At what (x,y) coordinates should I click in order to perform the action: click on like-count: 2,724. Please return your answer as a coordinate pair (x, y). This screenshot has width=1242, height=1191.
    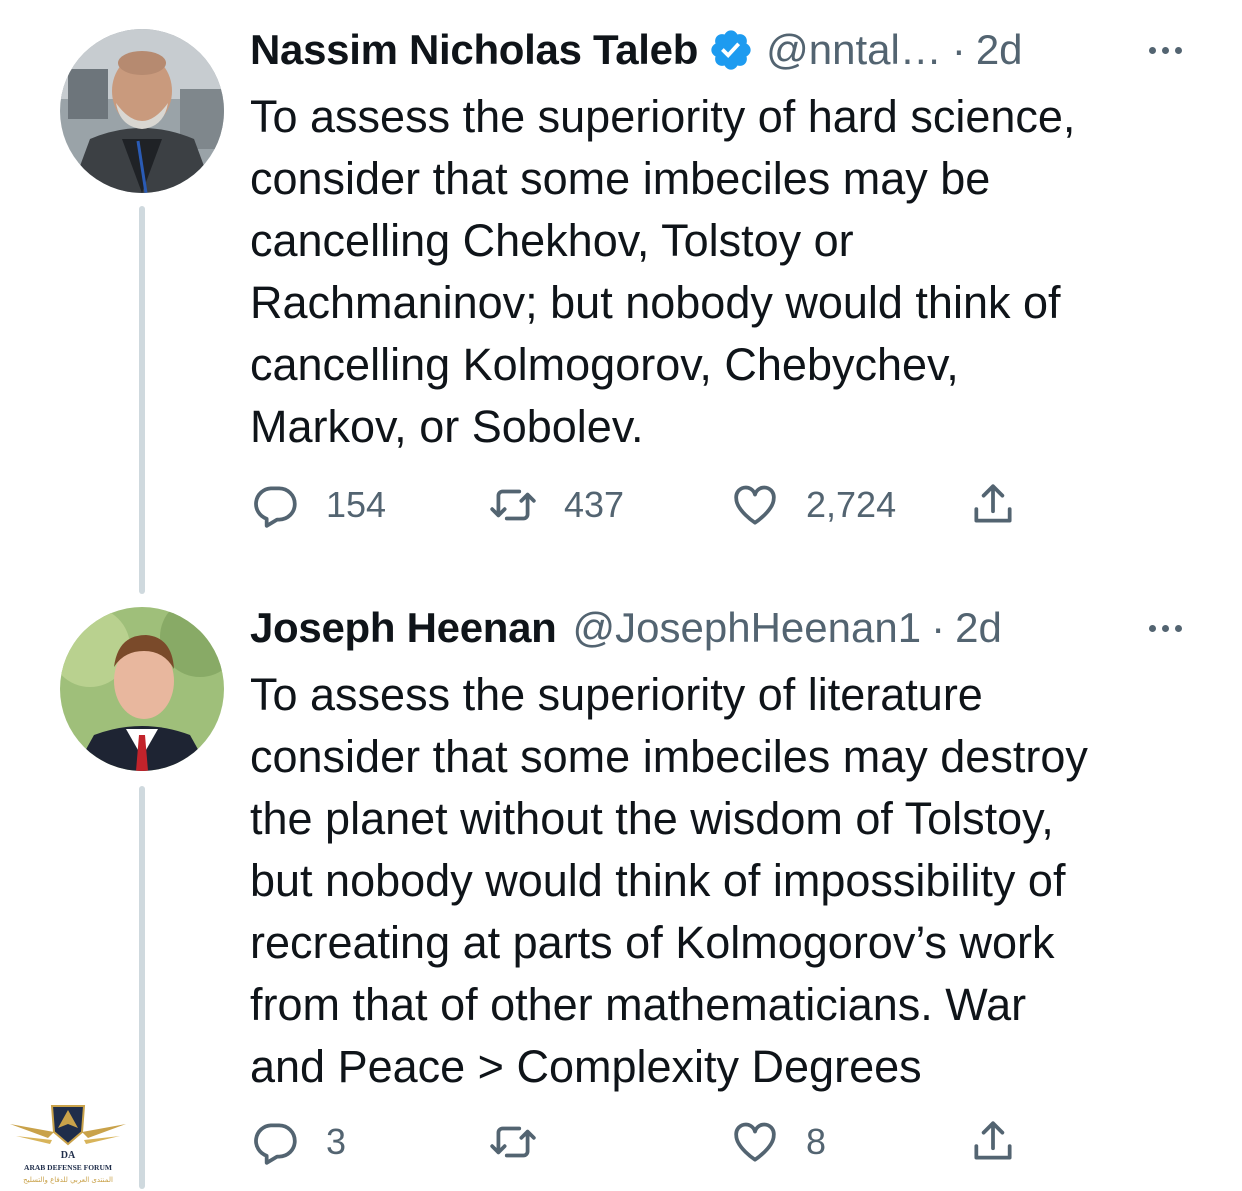
    Looking at the image, I should click on (851, 504).